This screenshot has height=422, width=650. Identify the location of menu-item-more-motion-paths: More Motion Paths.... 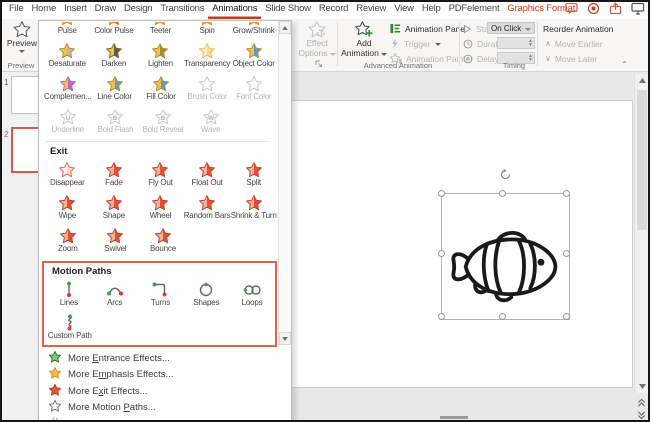
(165, 408).